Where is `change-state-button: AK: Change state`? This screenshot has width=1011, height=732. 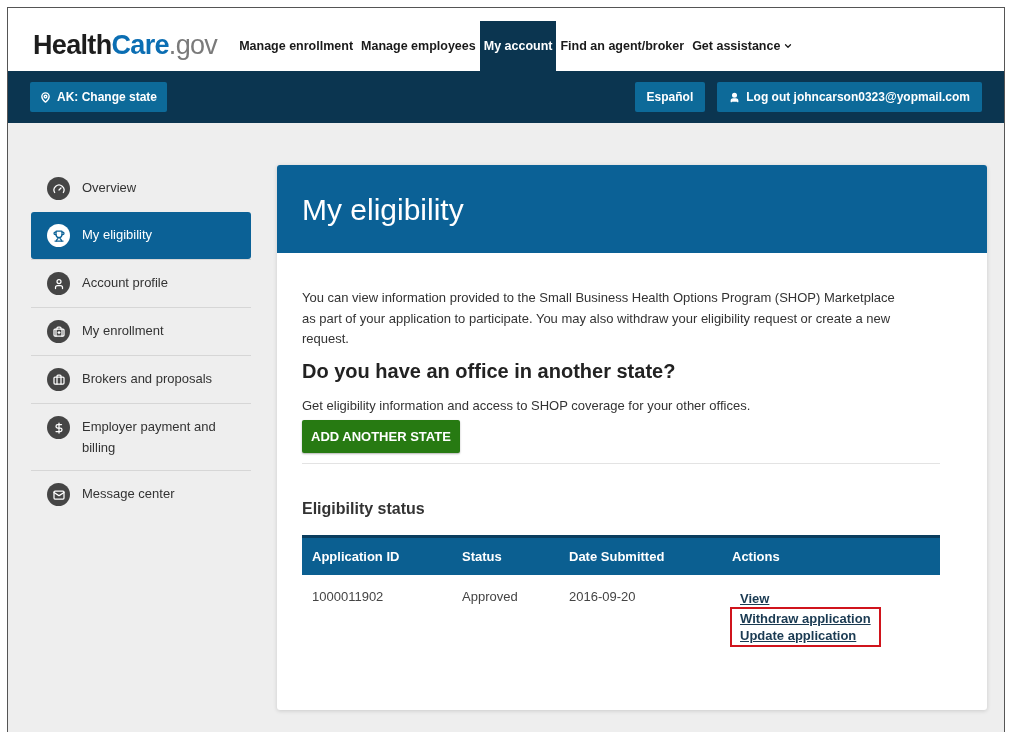
change-state-button: AK: Change state is located at coordinates (98, 97).